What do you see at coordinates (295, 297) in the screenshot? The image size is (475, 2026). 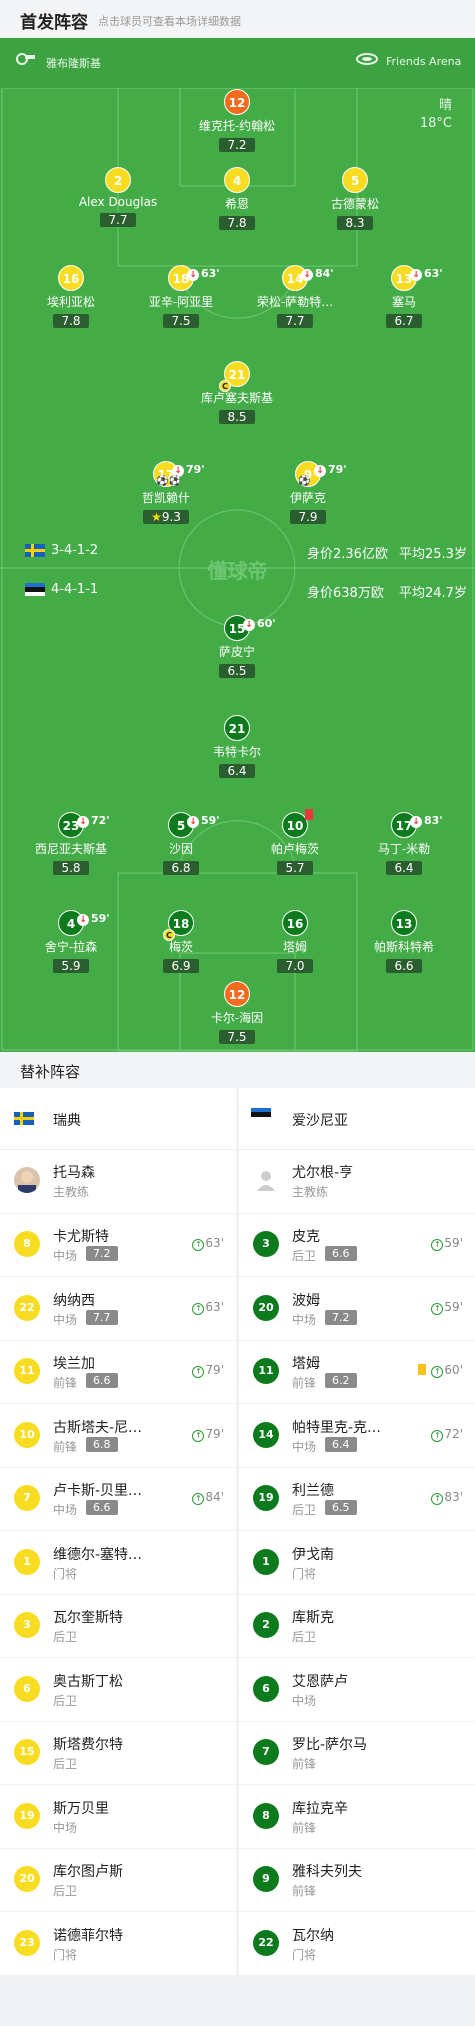 I see `player-home-mid-3: 14 ↓ 84' 荣松-萨勒特… 7.7` at bounding box center [295, 297].